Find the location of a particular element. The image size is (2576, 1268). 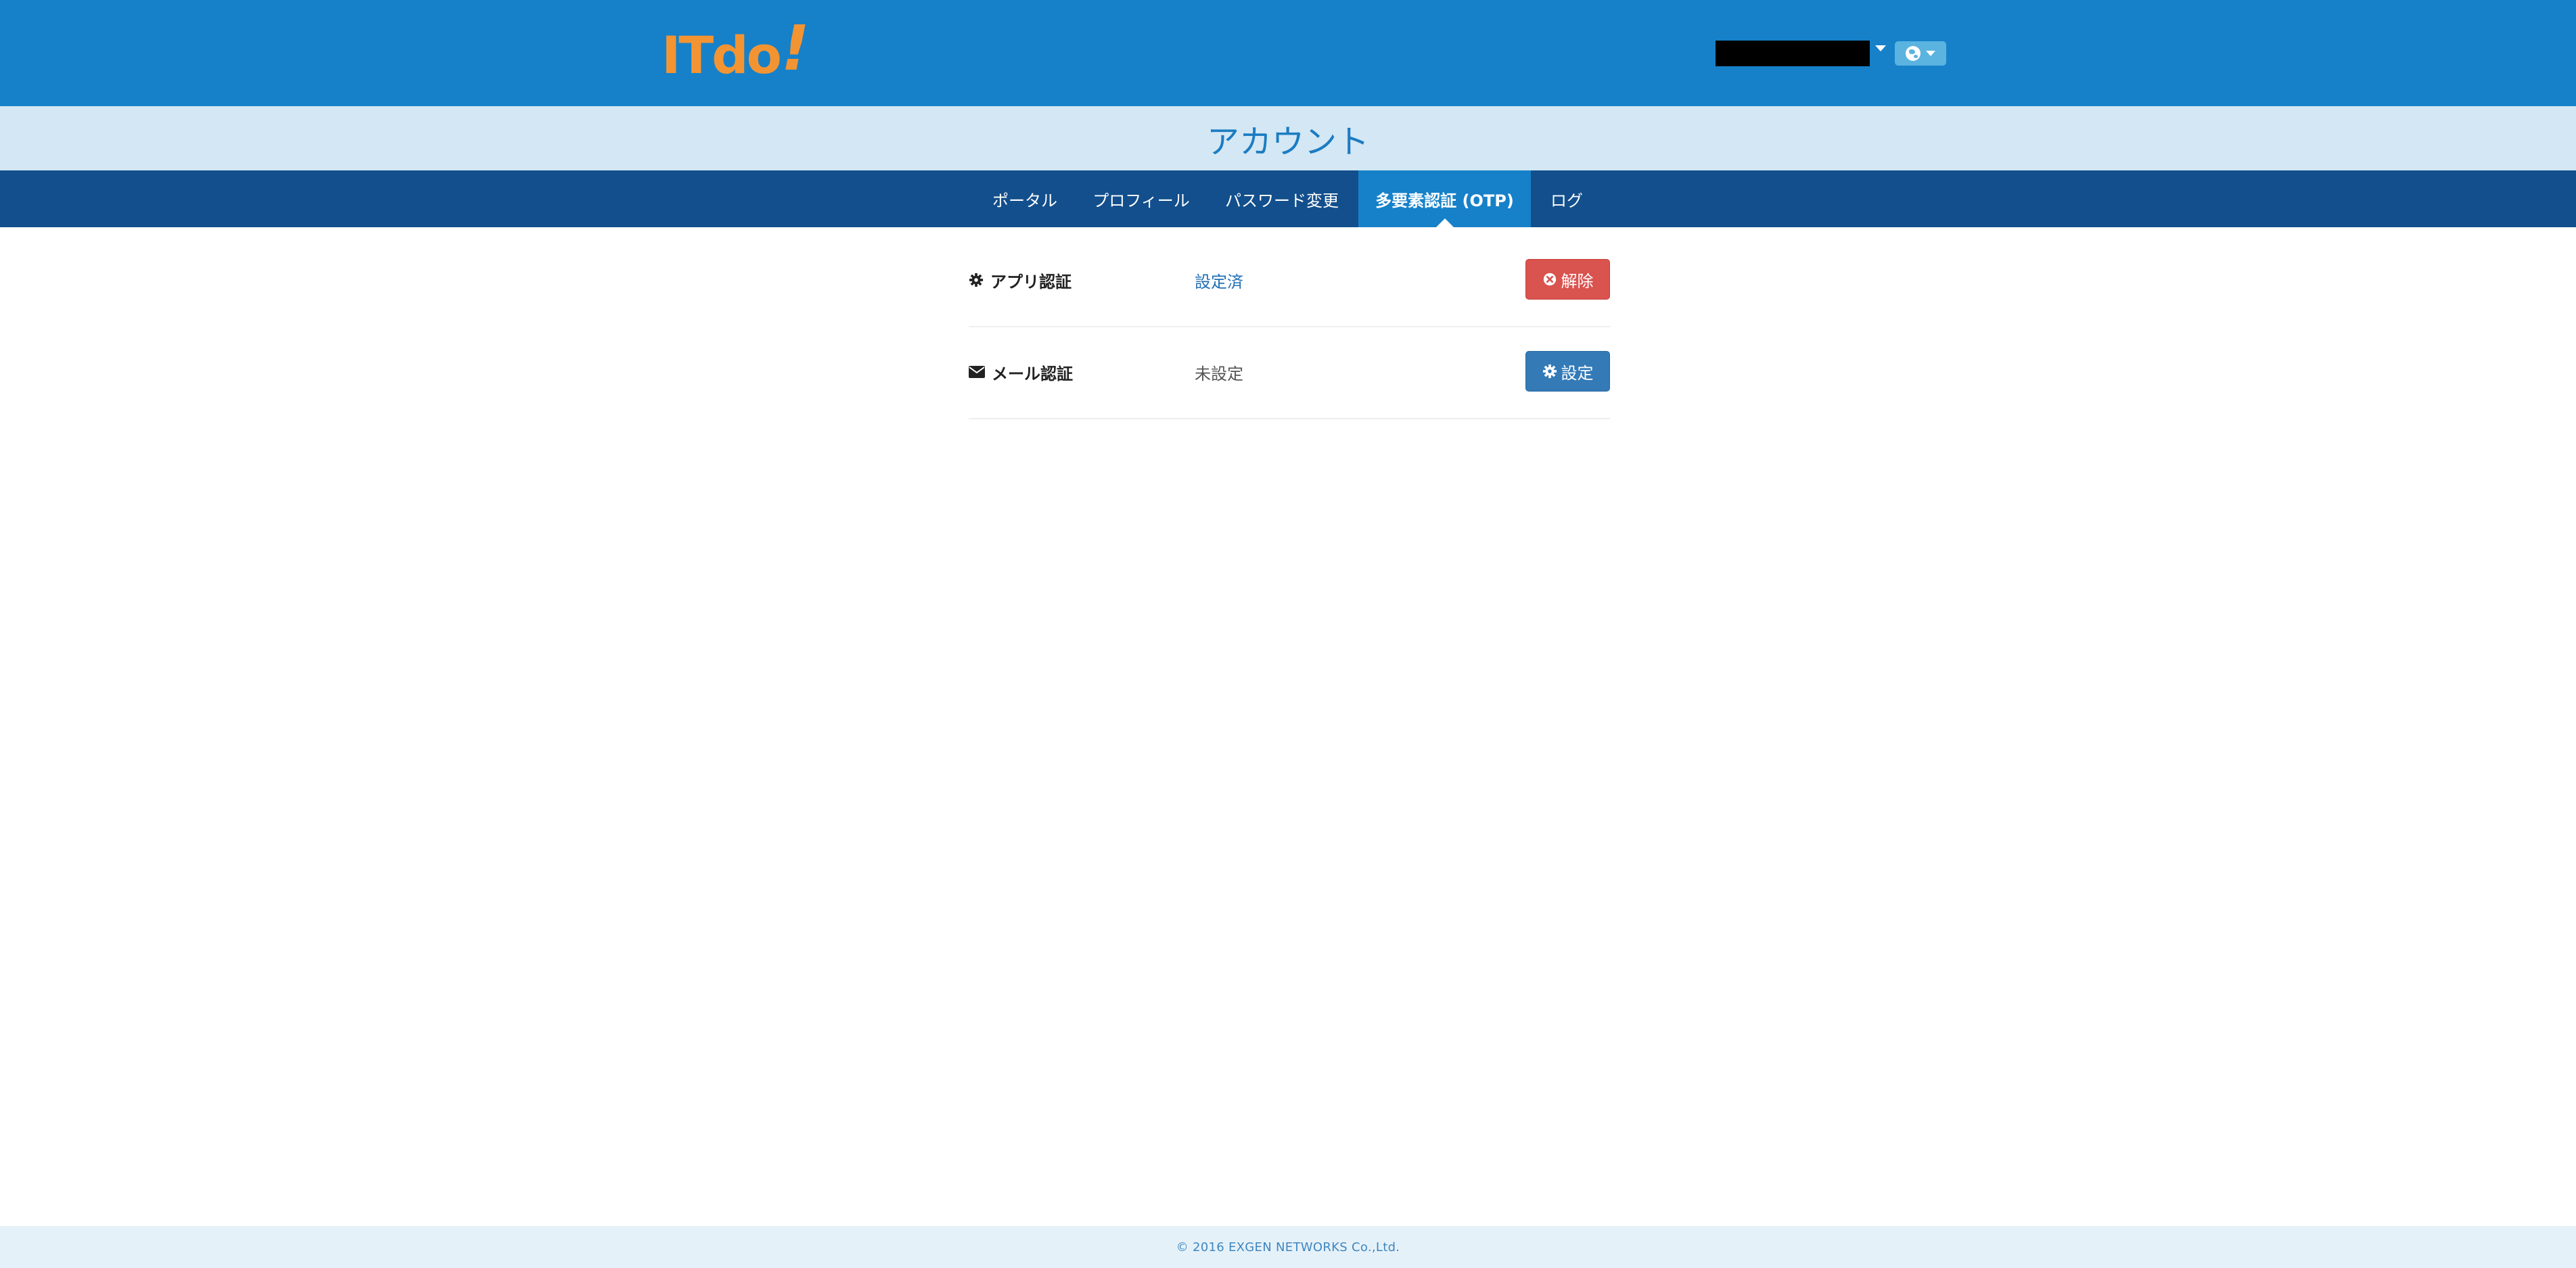

globe-icon is located at coordinates (1913, 53).